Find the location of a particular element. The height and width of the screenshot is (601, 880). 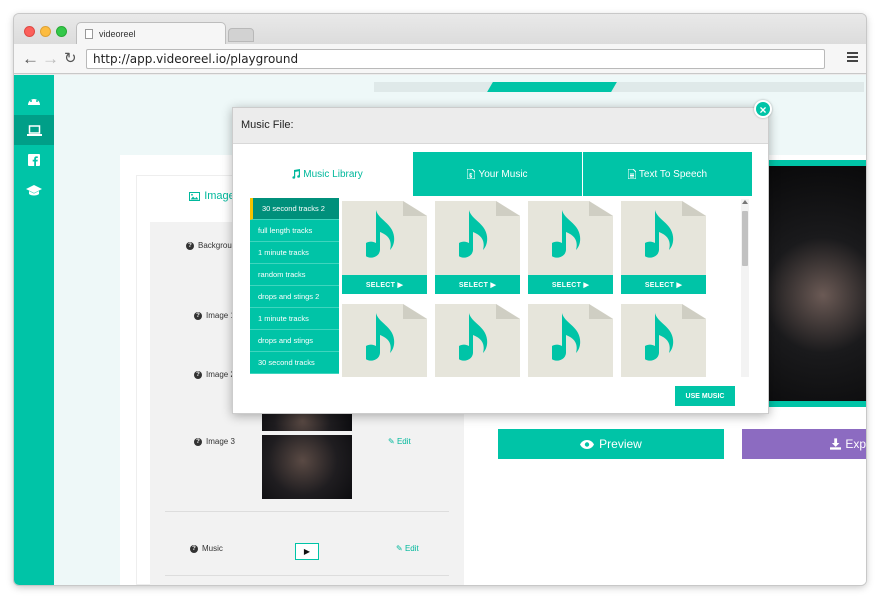

file-audio-icon is located at coordinates (471, 174).